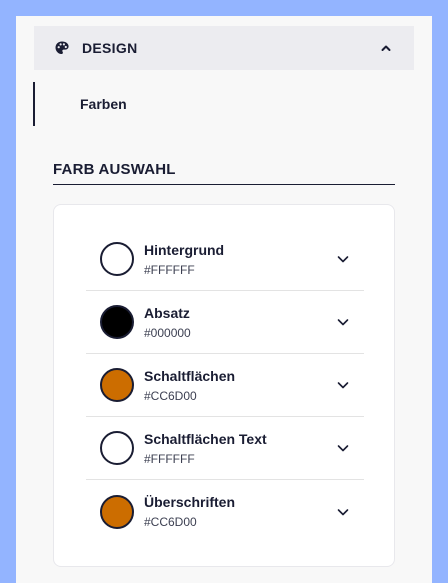 The height and width of the screenshot is (583, 448). I want to click on section-title: DESIGN, so click(110, 48).